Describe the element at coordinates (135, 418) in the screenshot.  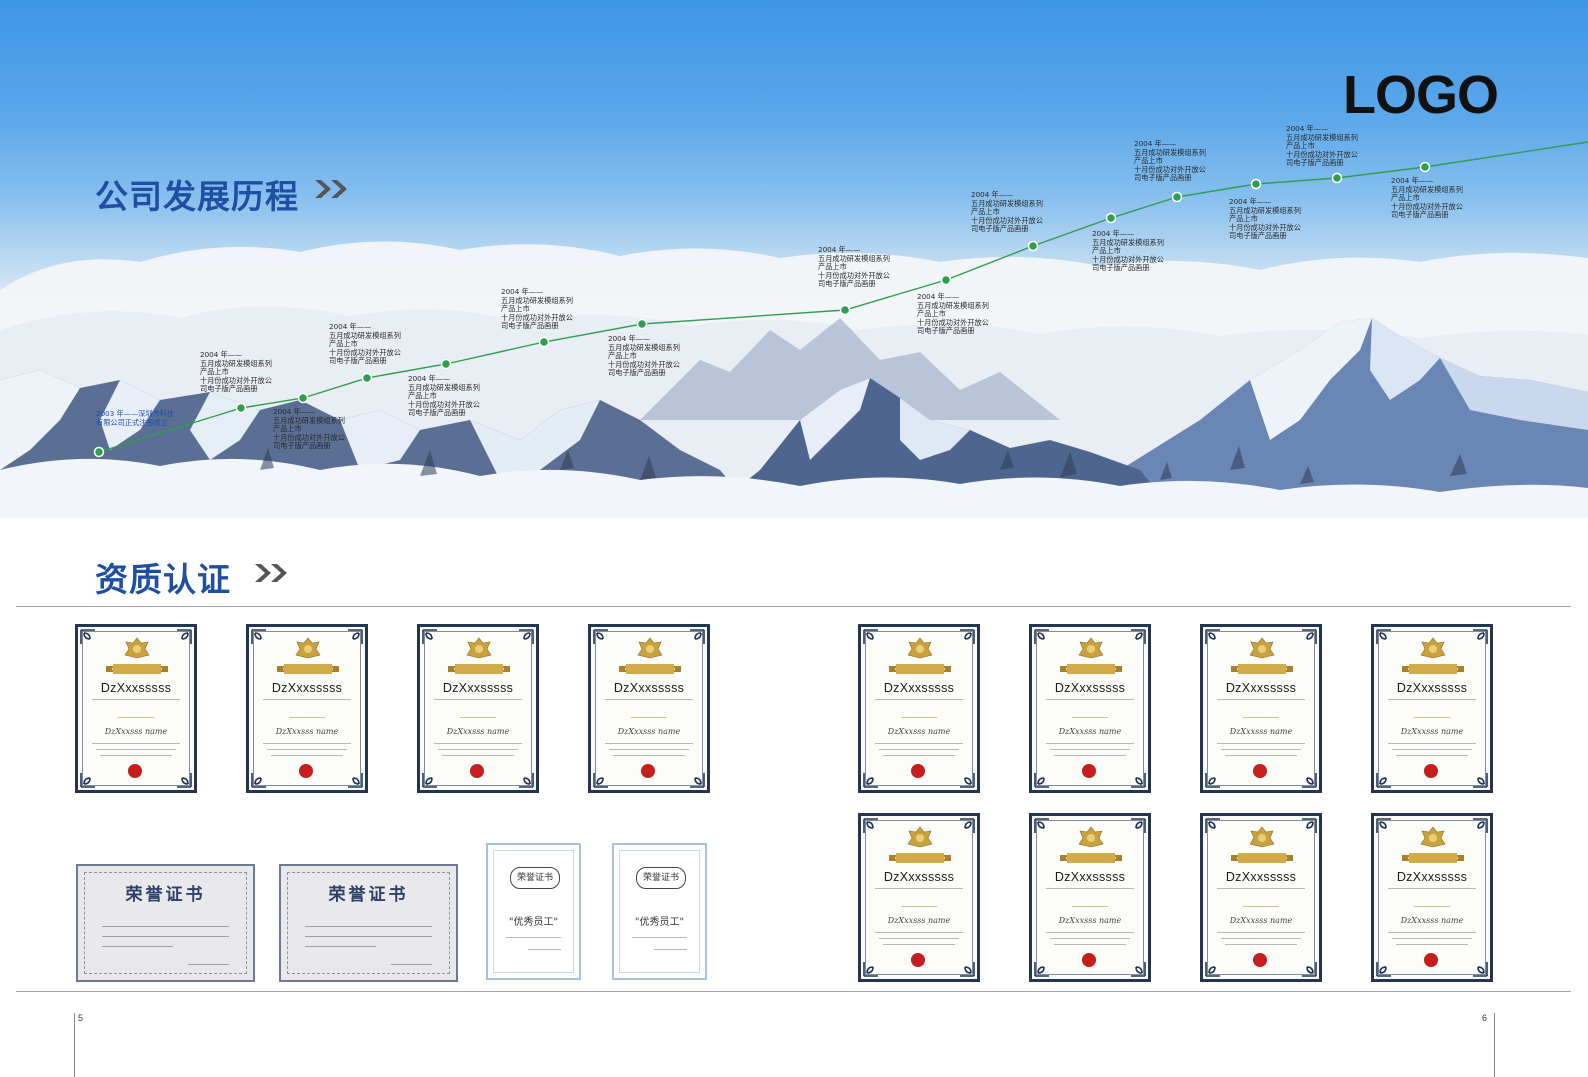
I see `milestone-label-founding: 2003 年——深圳市科技 有限公司正式注册成立` at that location.